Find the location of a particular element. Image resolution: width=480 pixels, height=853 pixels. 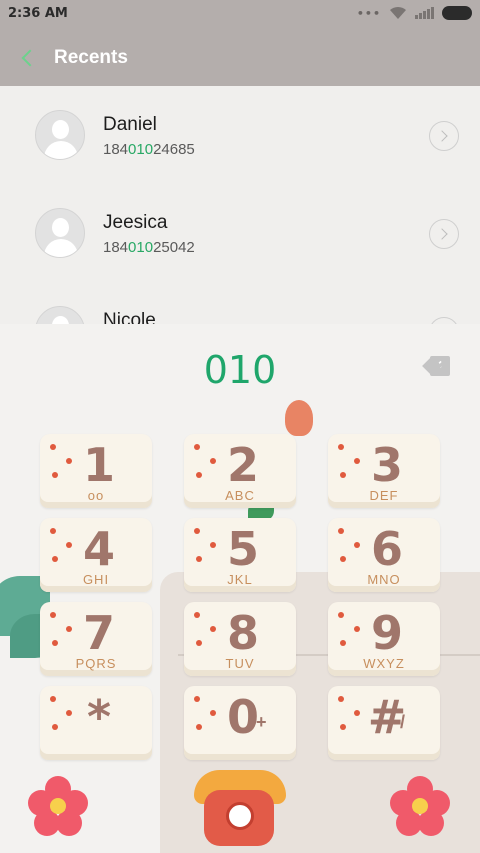

key-letters: DEF is located at coordinates (384, 495).